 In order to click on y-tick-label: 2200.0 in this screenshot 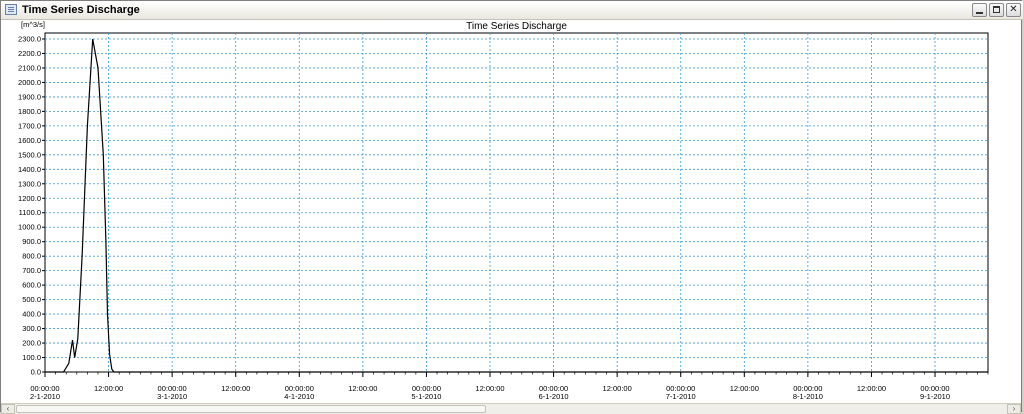, I will do `click(29, 53)`.